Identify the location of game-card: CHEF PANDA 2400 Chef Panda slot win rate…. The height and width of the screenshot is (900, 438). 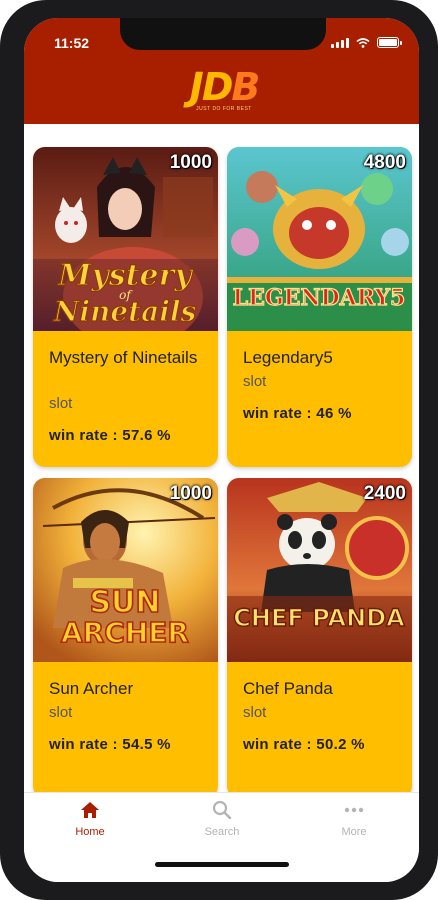
(319, 635).